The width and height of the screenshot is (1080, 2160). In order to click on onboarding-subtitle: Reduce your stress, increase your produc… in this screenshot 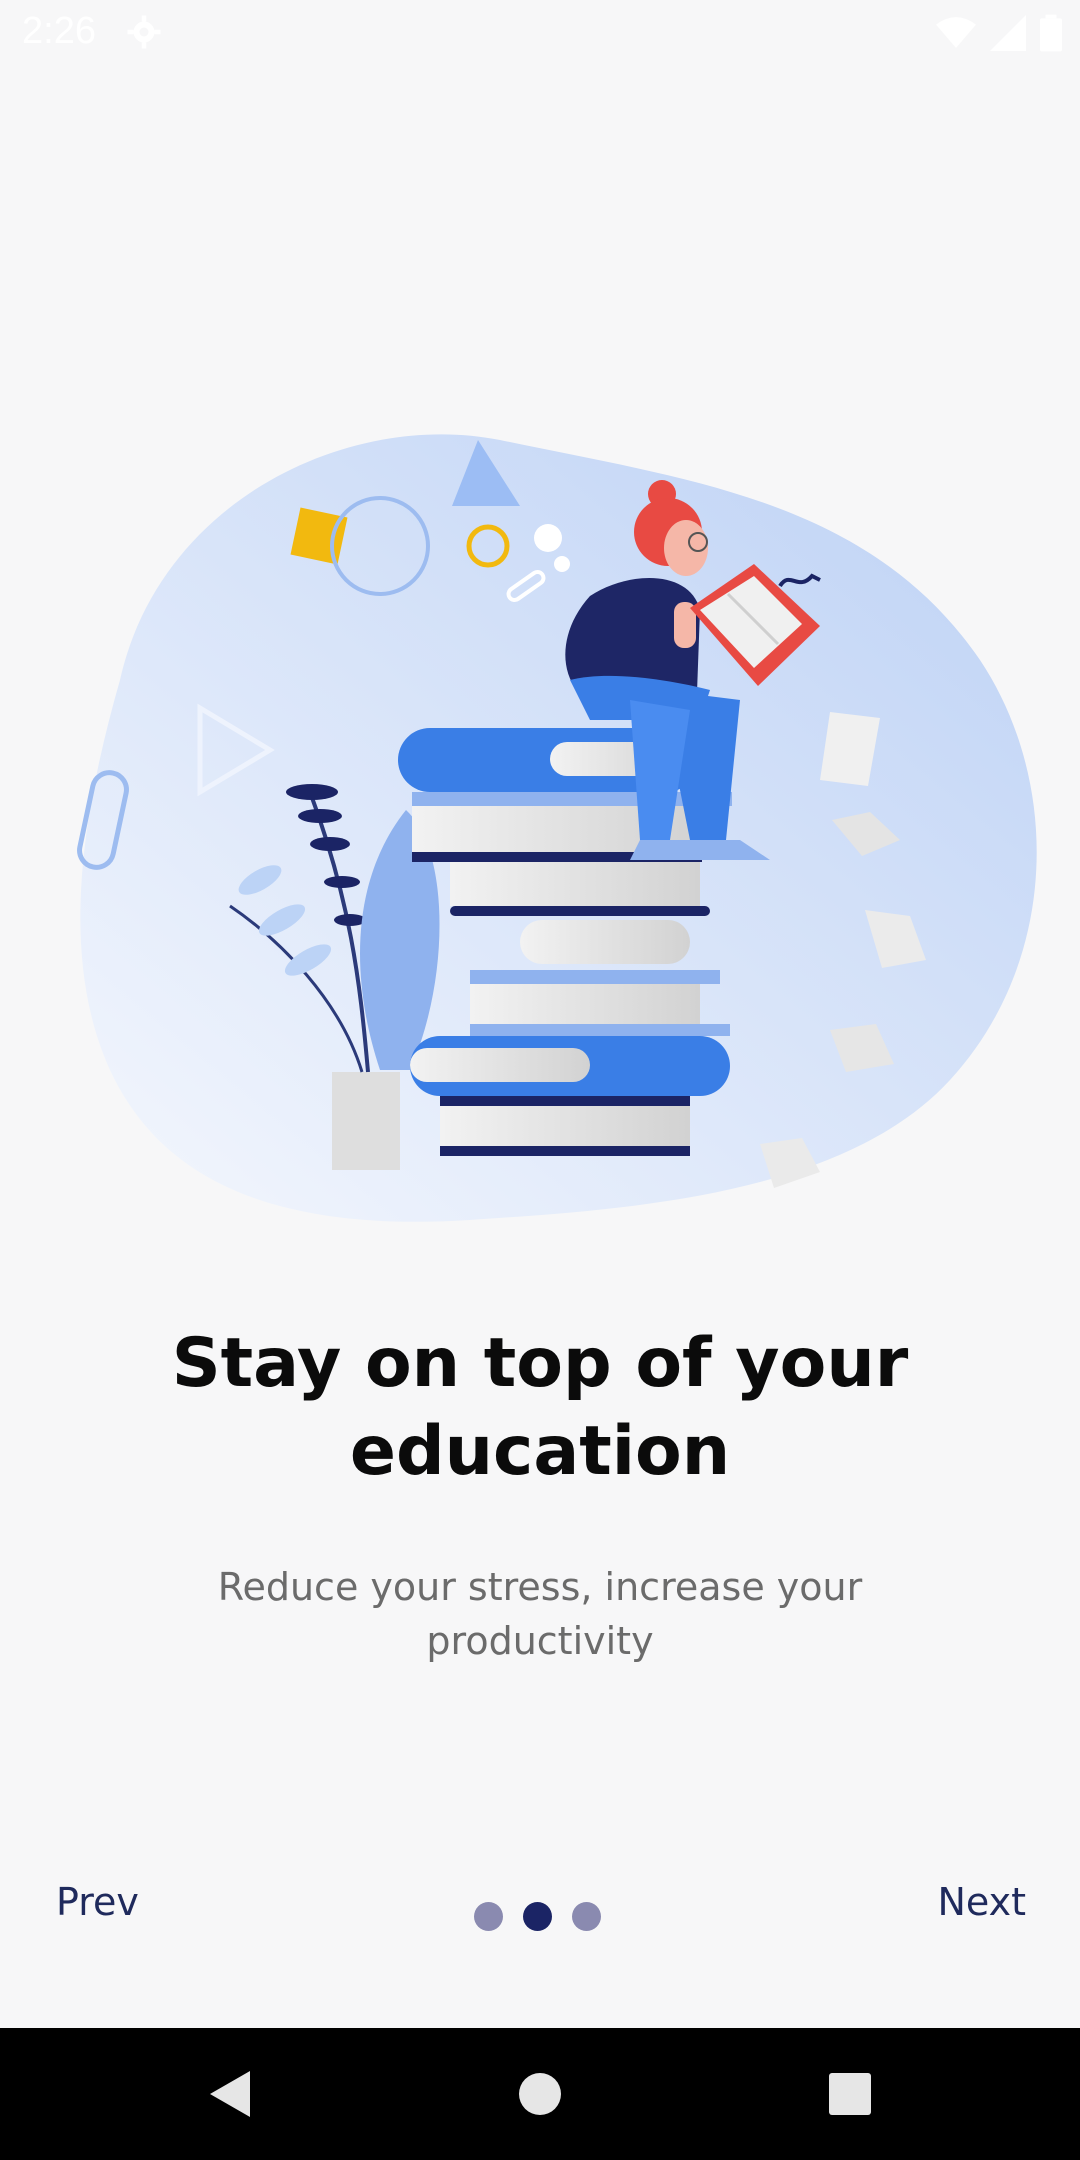, I will do `click(540, 1614)`.